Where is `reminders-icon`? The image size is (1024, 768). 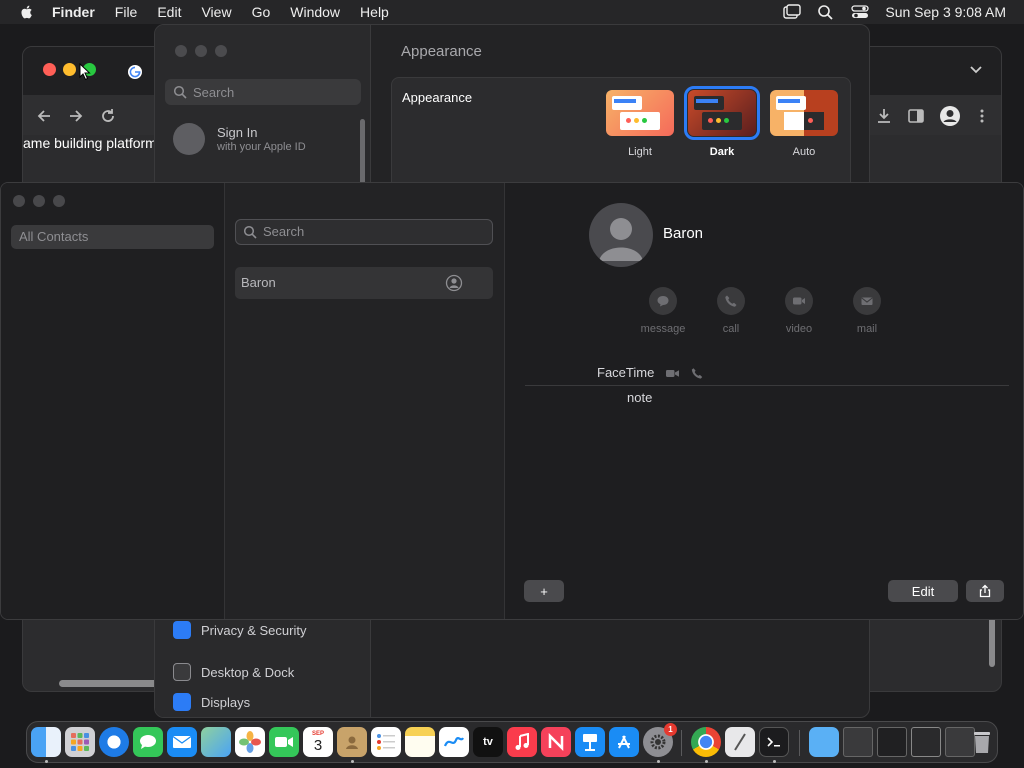
reminders-icon is located at coordinates (386, 742).